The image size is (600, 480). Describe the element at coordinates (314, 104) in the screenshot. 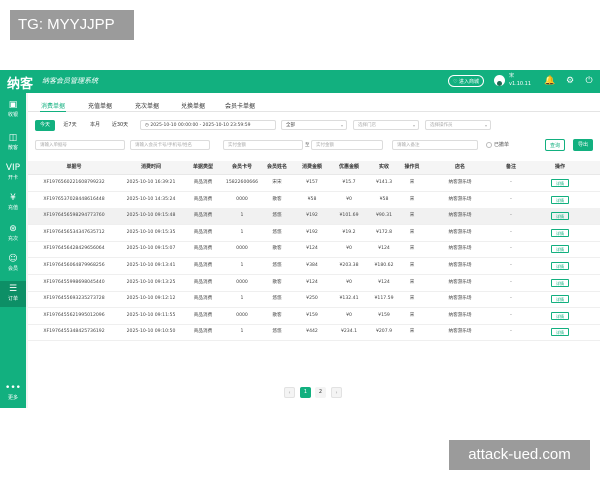

I see `order-type-tabs: 消费单据 充值单据 充次单据 兑换单据 会员卡单据` at that location.